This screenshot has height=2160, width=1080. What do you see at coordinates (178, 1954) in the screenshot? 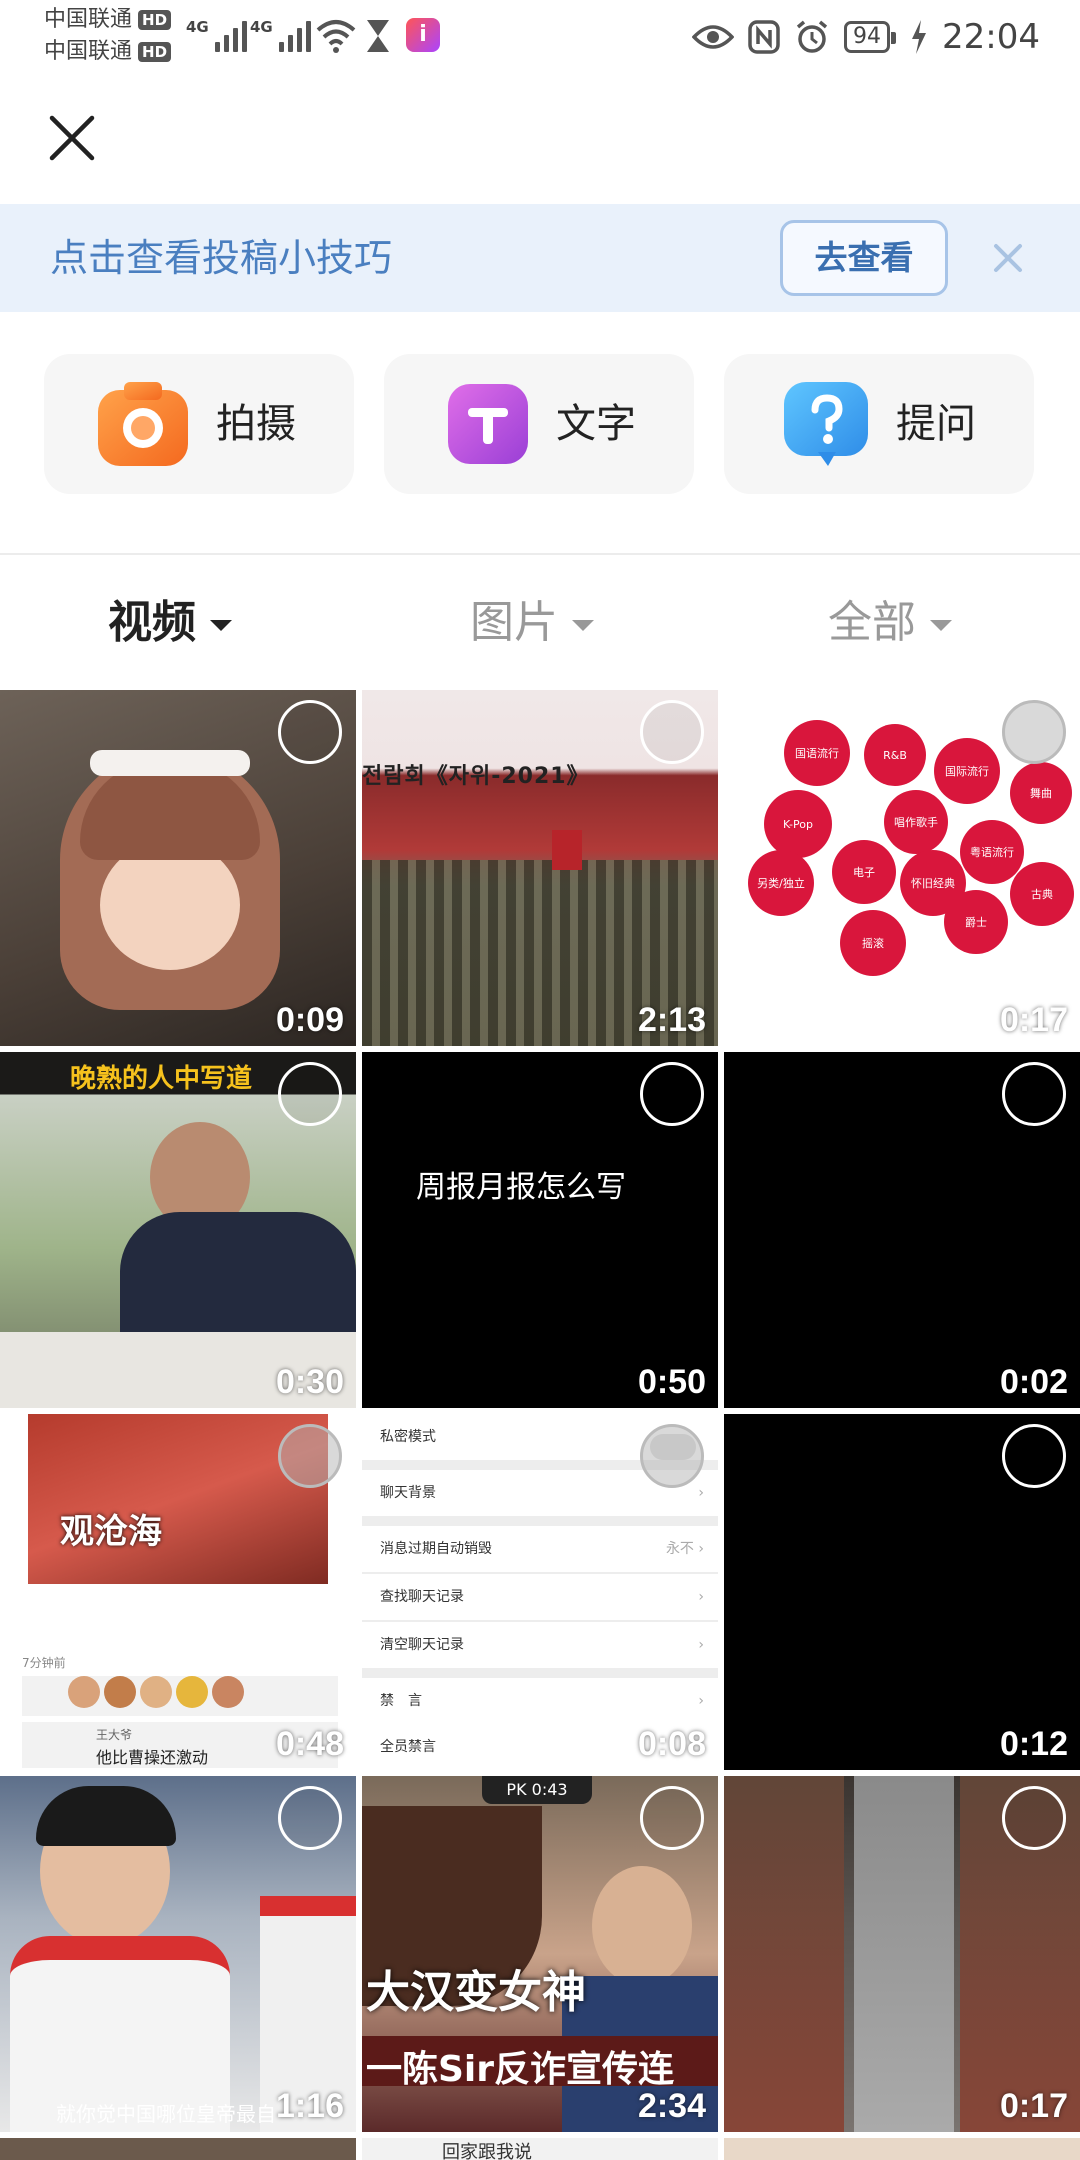
I see `media-item: 就你觉中国哪位皇帝最自 1:16` at bounding box center [178, 1954].